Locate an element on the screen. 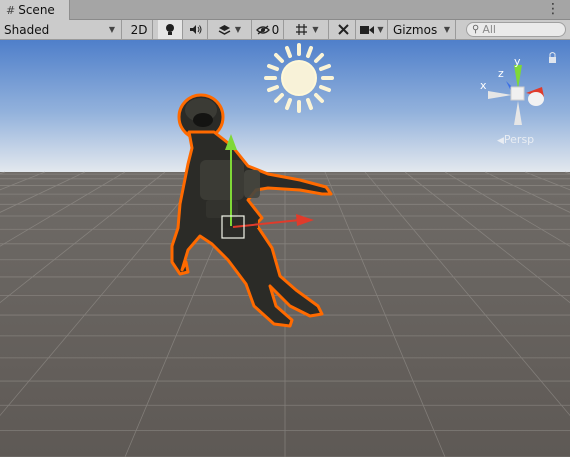 The width and height of the screenshot is (570, 457). tab-scene: # Scene is located at coordinates (35, 10).